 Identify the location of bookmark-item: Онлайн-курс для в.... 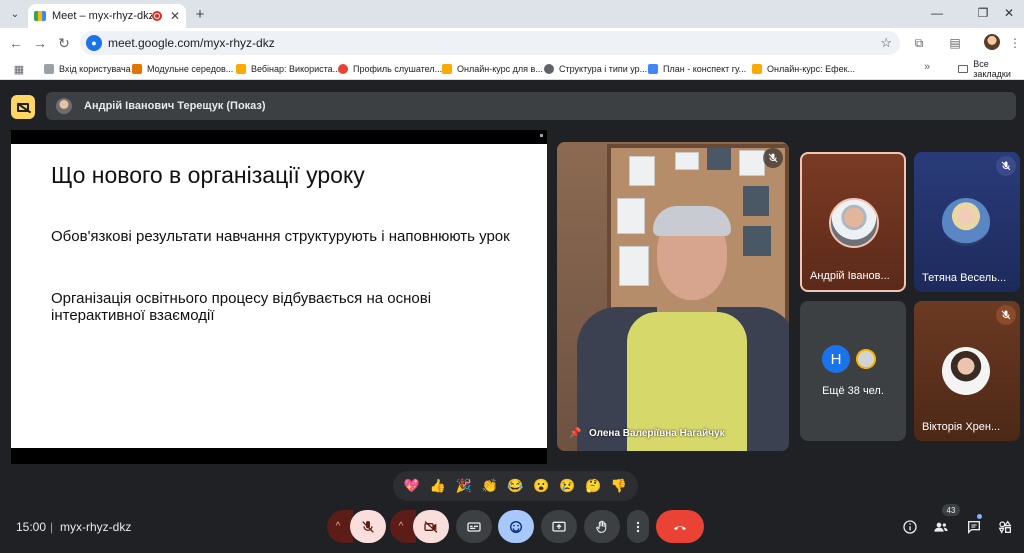
(492, 69).